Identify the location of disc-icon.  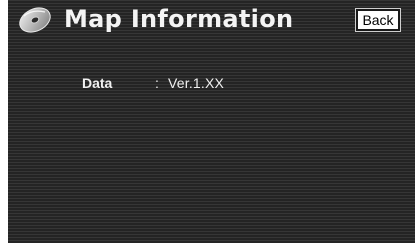
(35, 20).